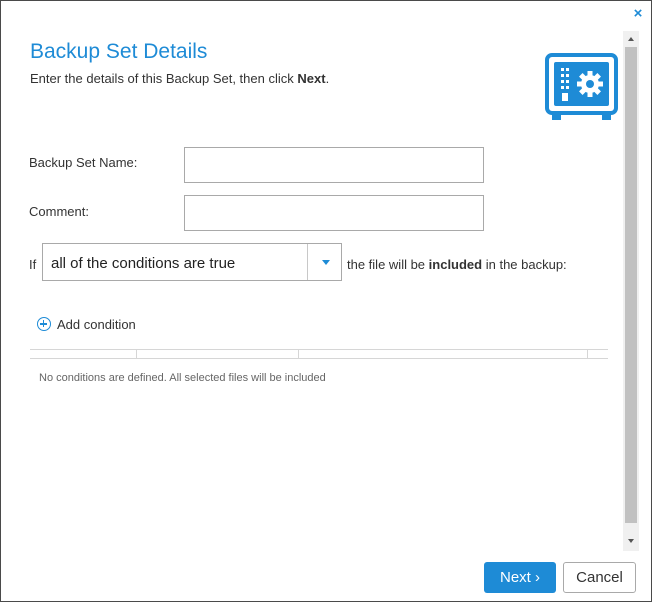 This screenshot has width=652, height=602. What do you see at coordinates (581, 86) in the screenshot?
I see `safe-gear-icon` at bounding box center [581, 86].